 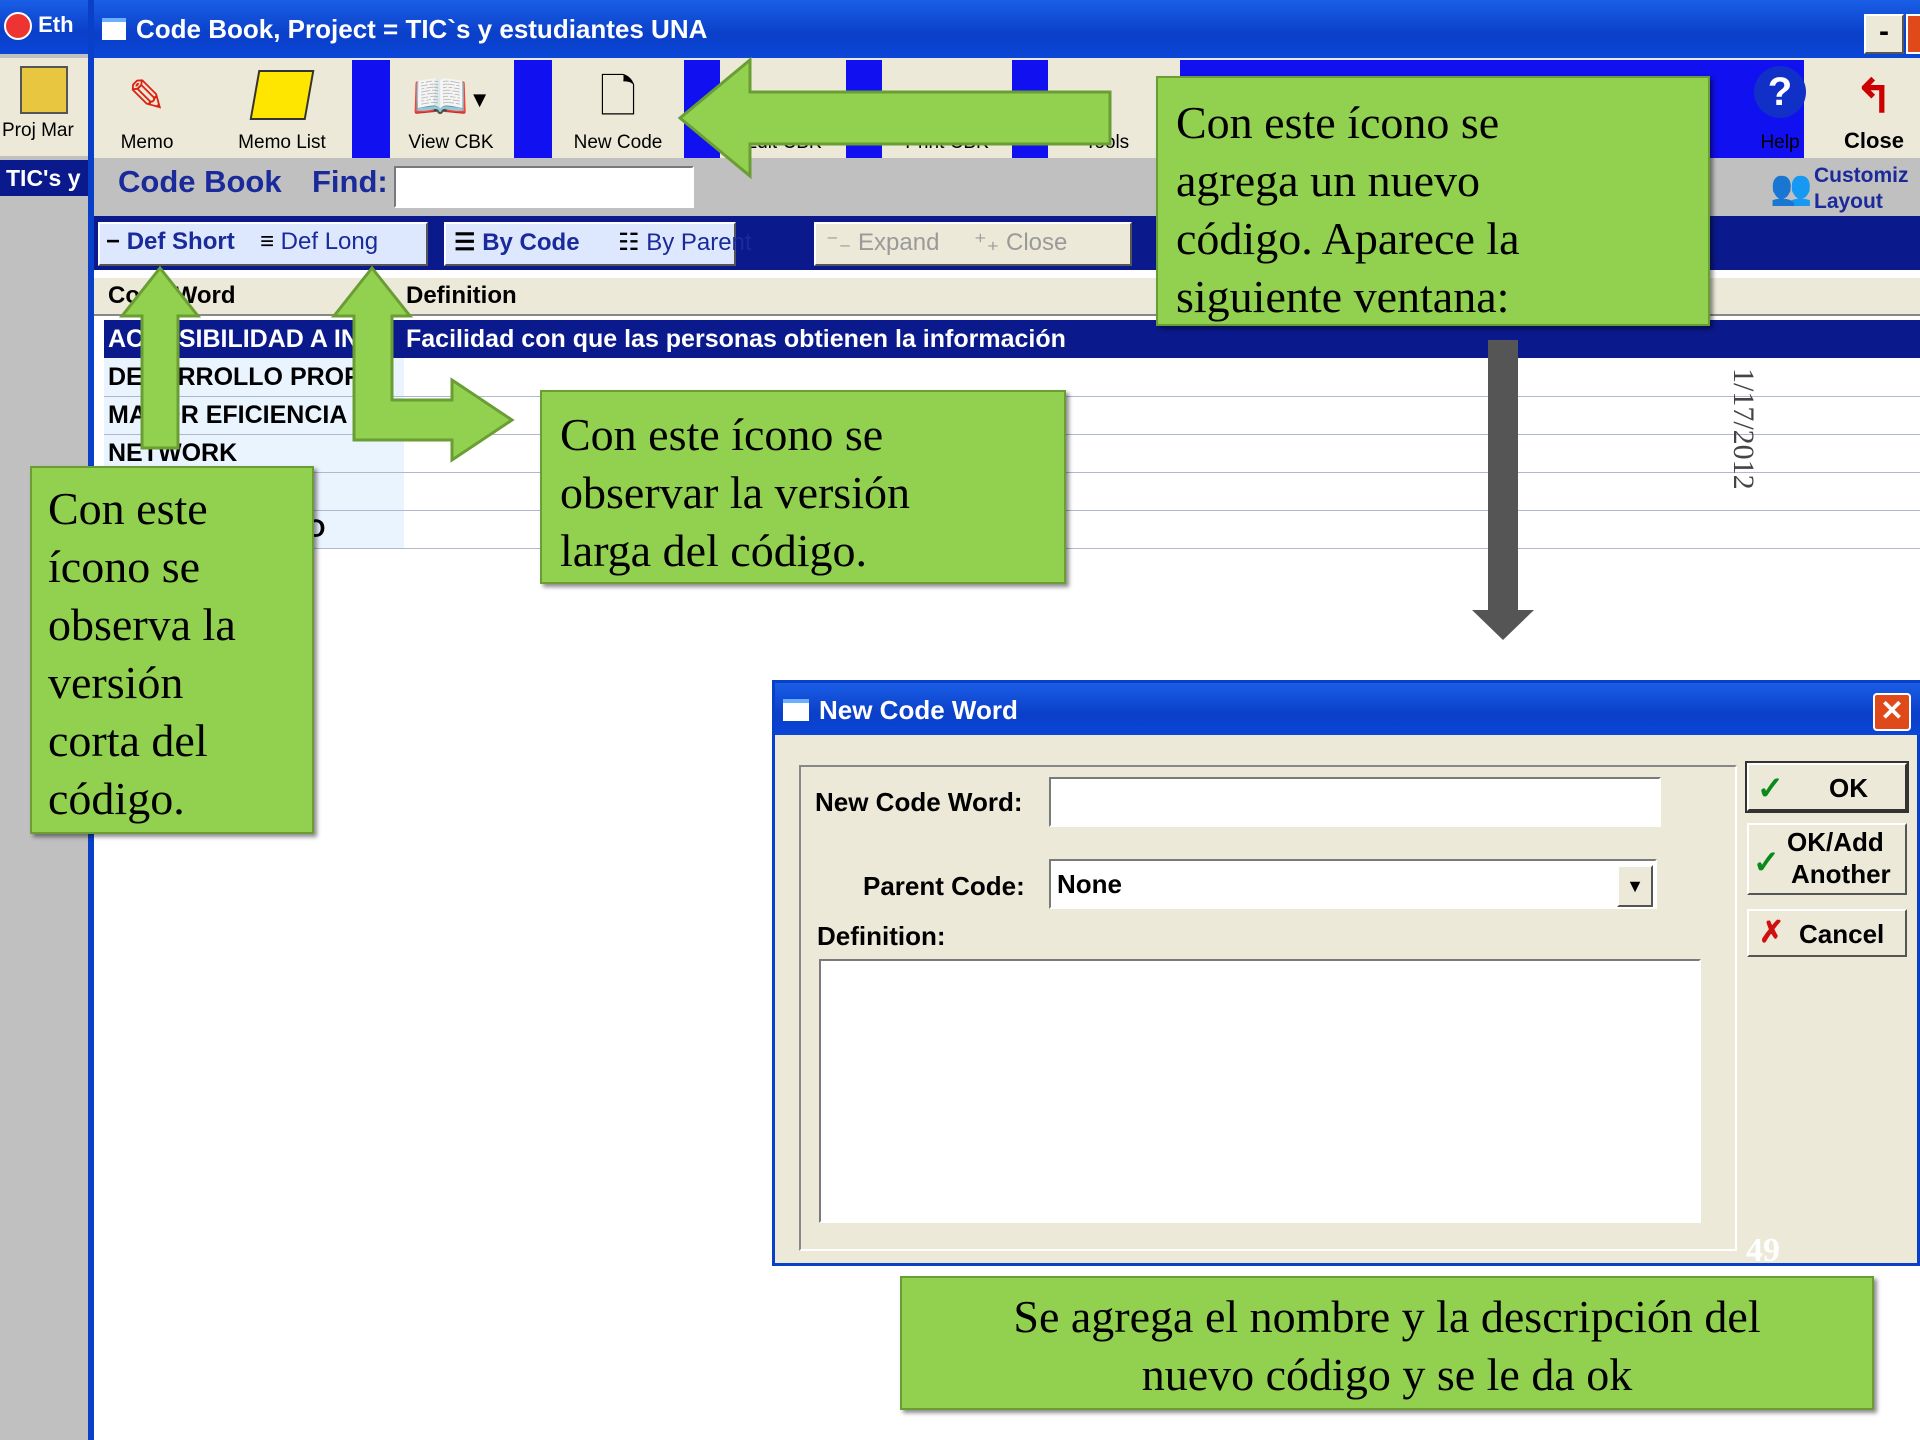 What do you see at coordinates (1503, 625) in the screenshot?
I see `down-arrow-head` at bounding box center [1503, 625].